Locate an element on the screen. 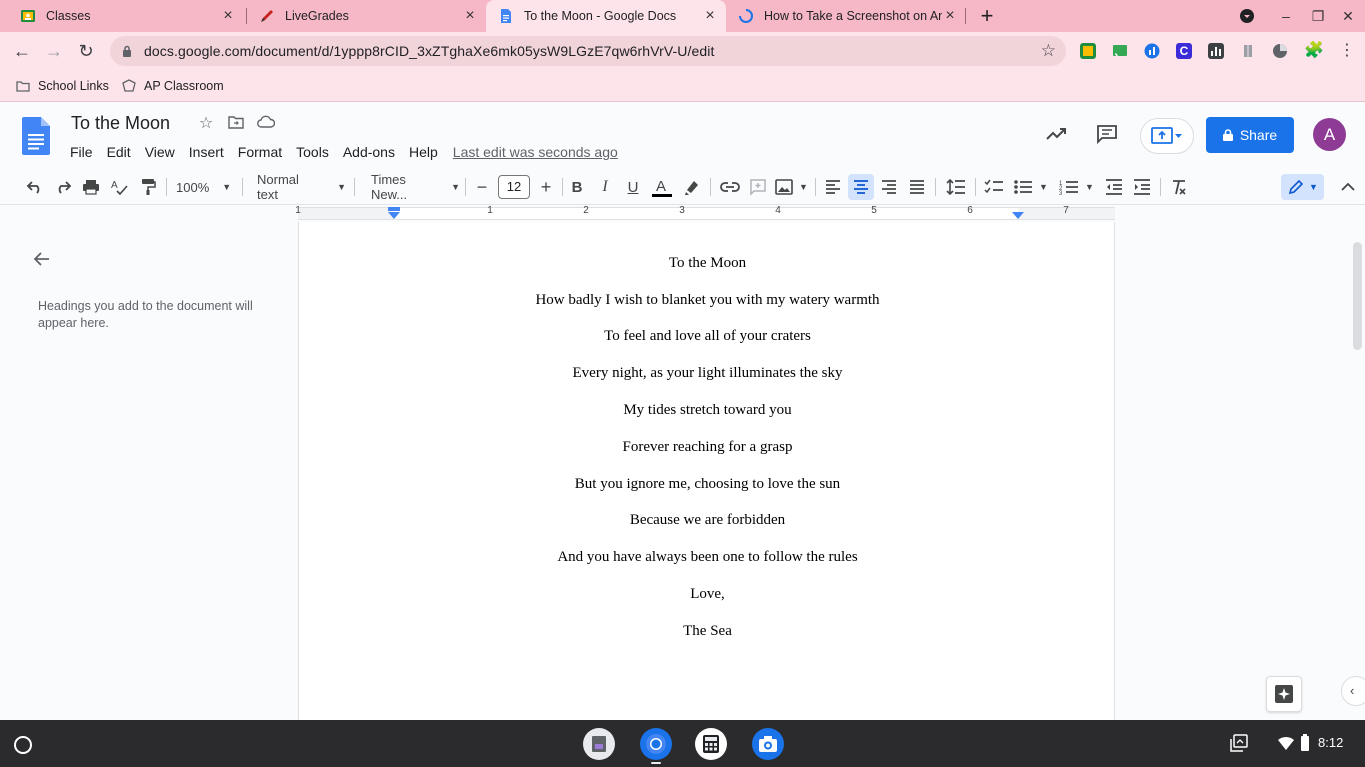  back-icon: ← is located at coordinates (22, 51).